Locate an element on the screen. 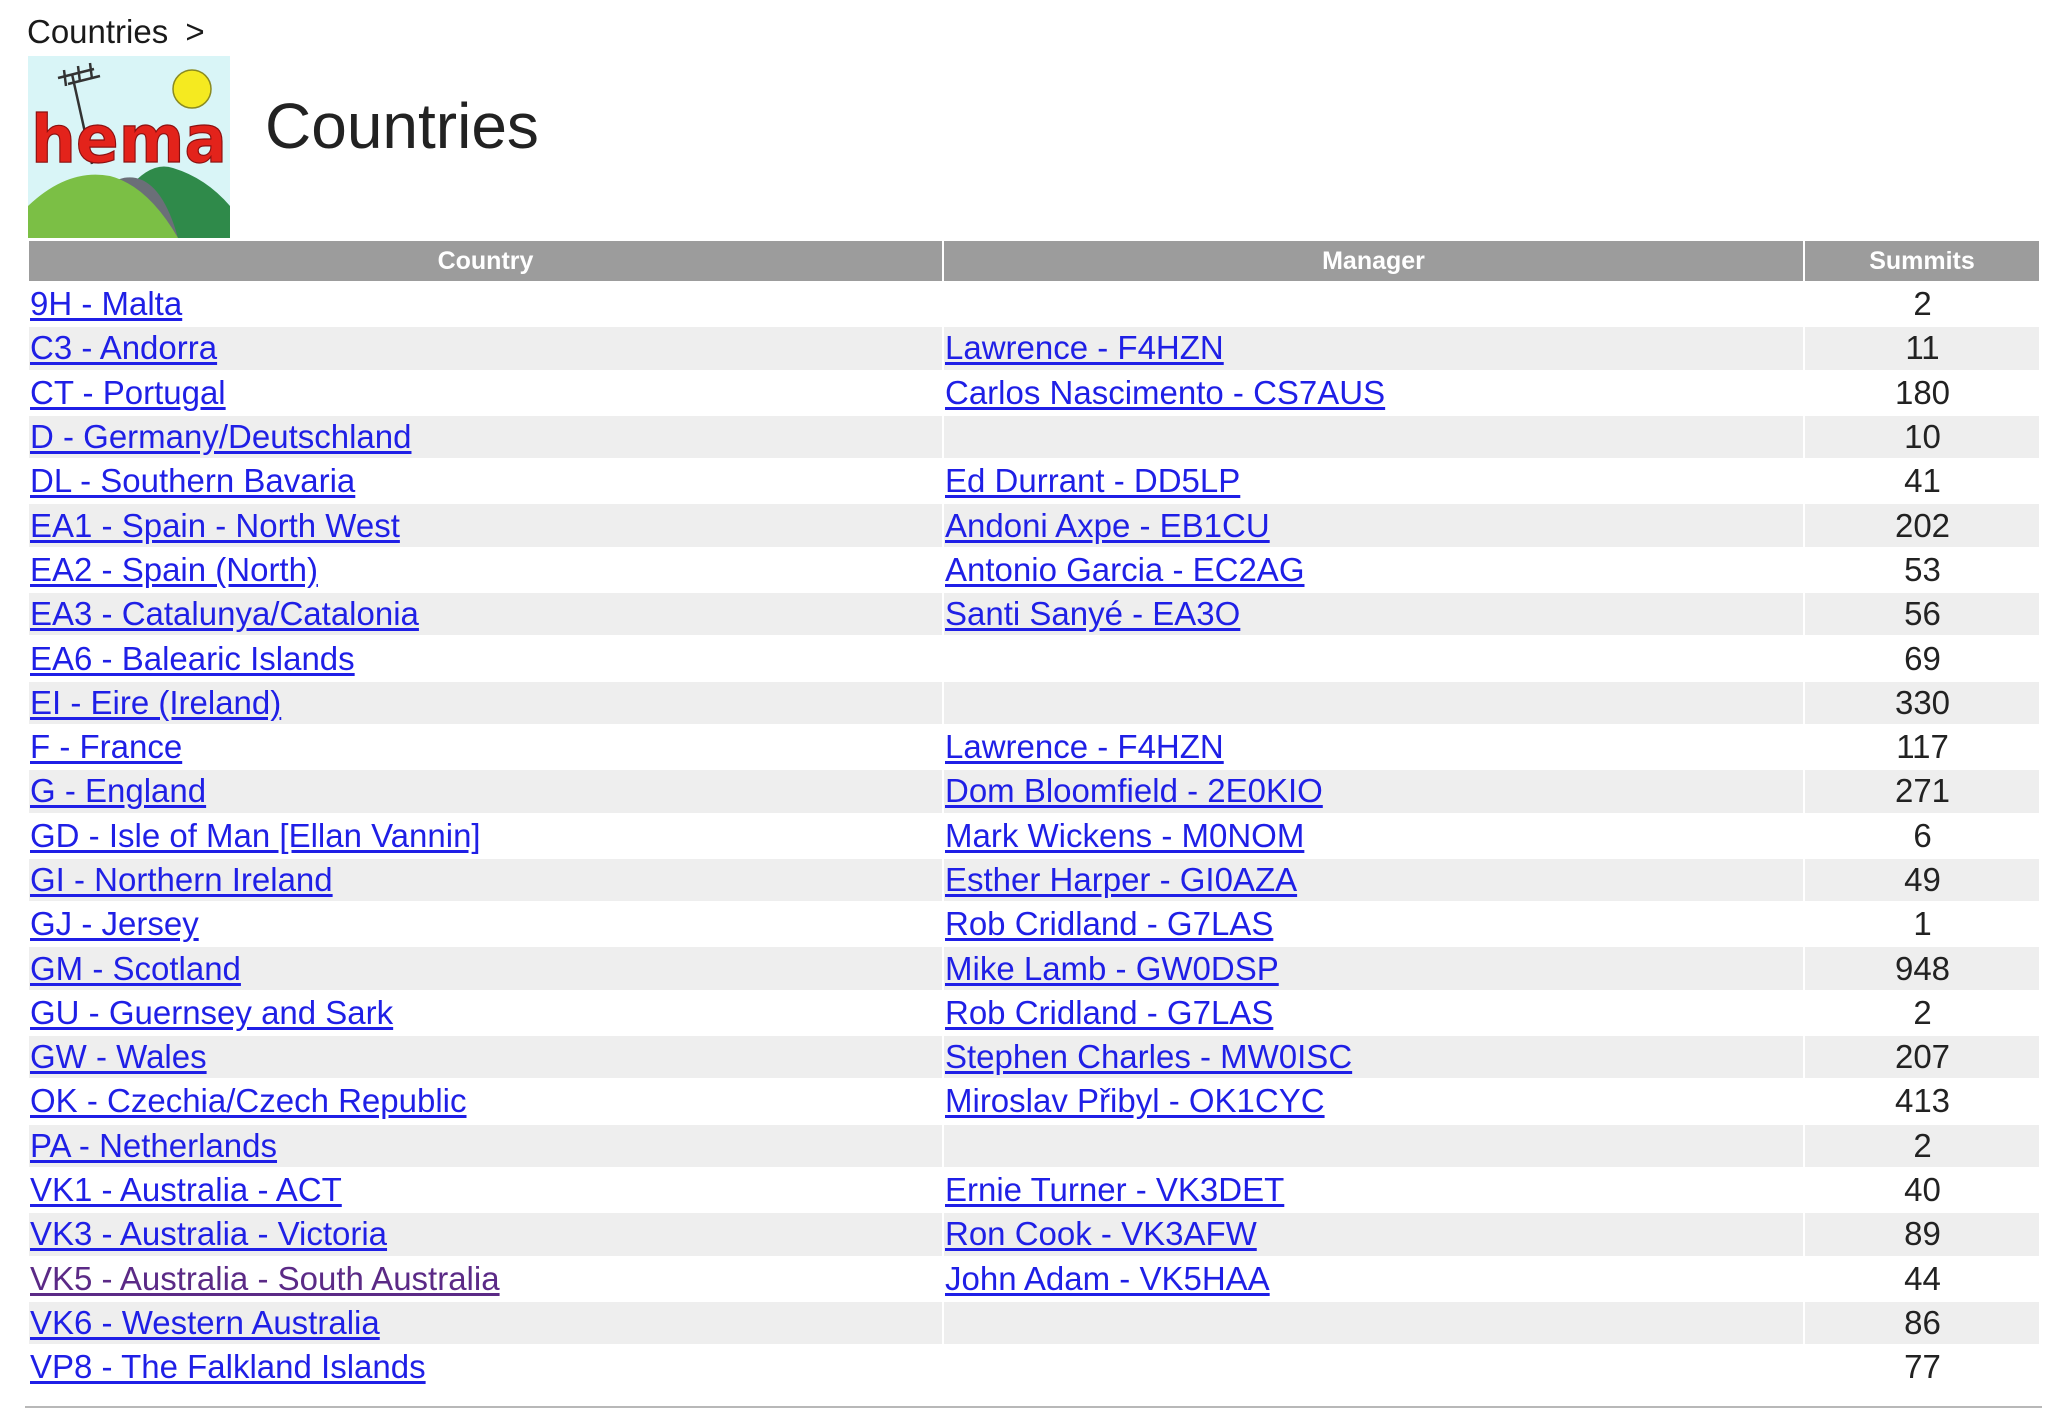 The width and height of the screenshot is (2057, 1416). table-row: F - France Lawrence - F4HZN 117 is located at coordinates (1034, 747).